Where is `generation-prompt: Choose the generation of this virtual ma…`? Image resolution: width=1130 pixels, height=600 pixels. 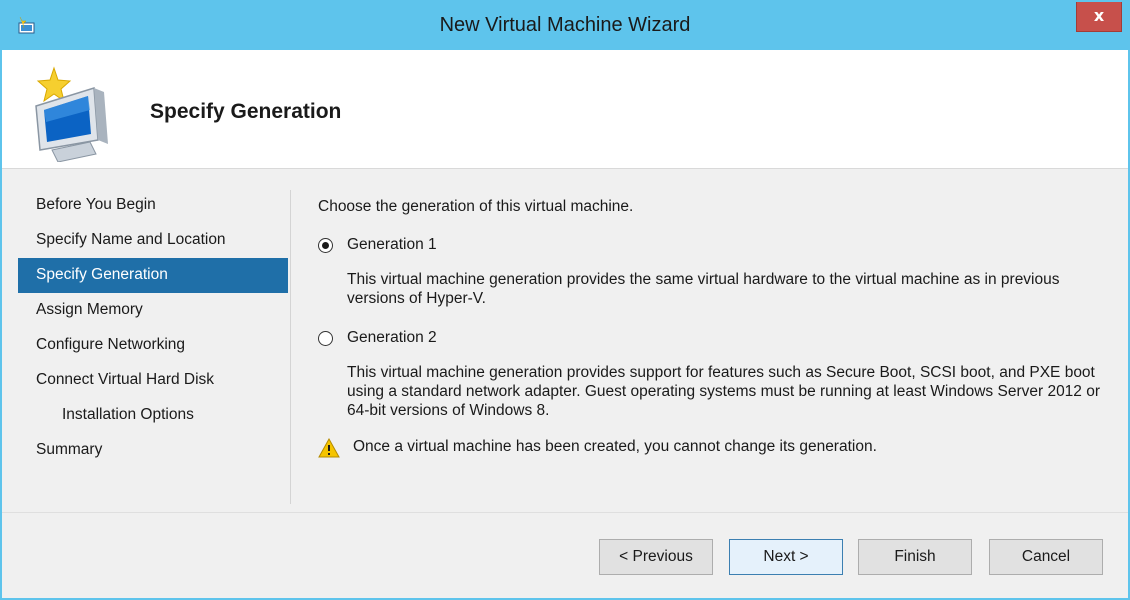
generation-prompt: Choose the generation of this virtual ma… is located at coordinates (476, 206).